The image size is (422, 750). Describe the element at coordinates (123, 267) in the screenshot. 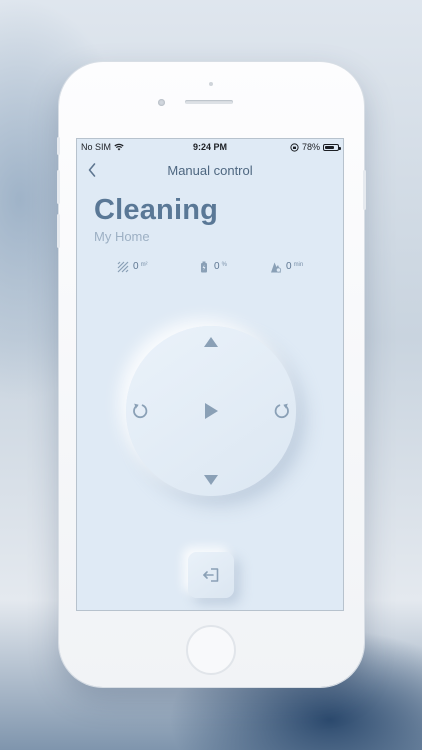

I see `area-icon` at that location.